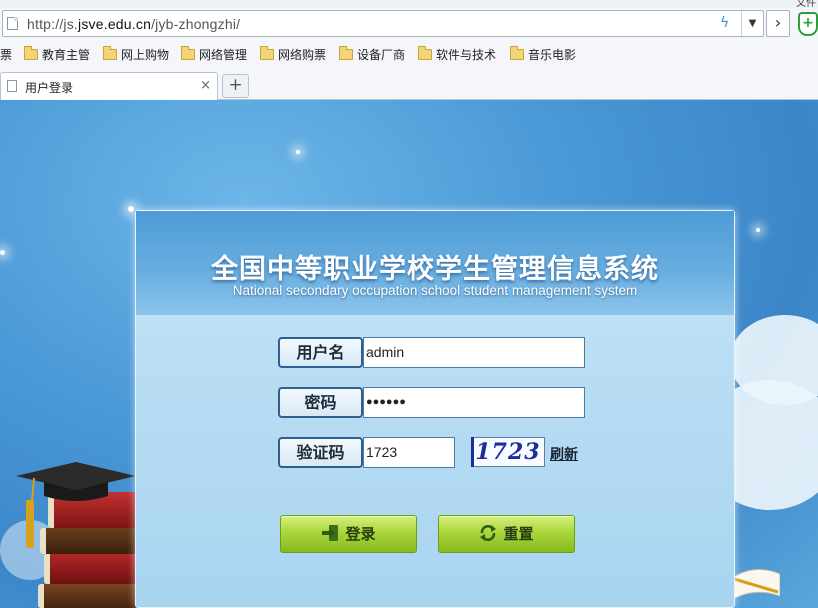 The width and height of the screenshot is (818, 608). What do you see at coordinates (806, 4) in the screenshot?
I see `menu-fragment: 文件` at bounding box center [806, 4].